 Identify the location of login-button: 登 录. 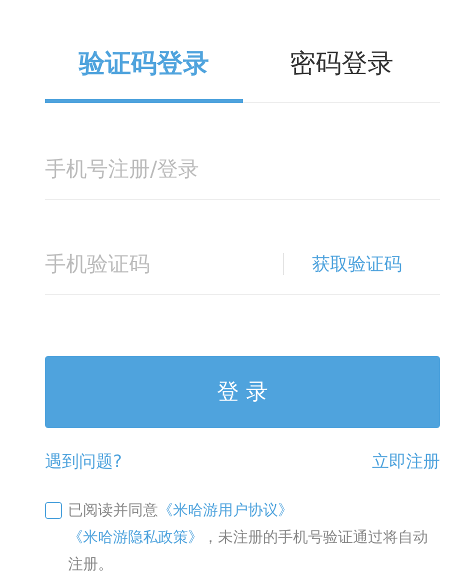
(242, 392).